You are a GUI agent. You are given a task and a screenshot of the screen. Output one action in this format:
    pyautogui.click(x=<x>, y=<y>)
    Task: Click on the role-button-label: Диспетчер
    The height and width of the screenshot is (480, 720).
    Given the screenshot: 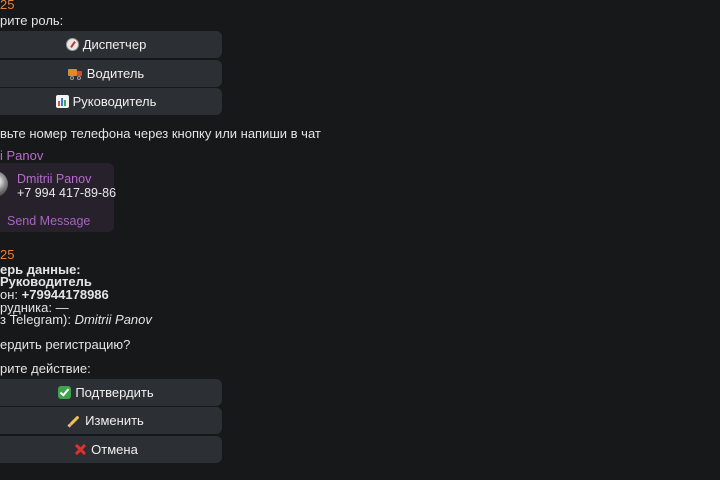 What is the action you would take?
    pyautogui.click(x=114, y=44)
    